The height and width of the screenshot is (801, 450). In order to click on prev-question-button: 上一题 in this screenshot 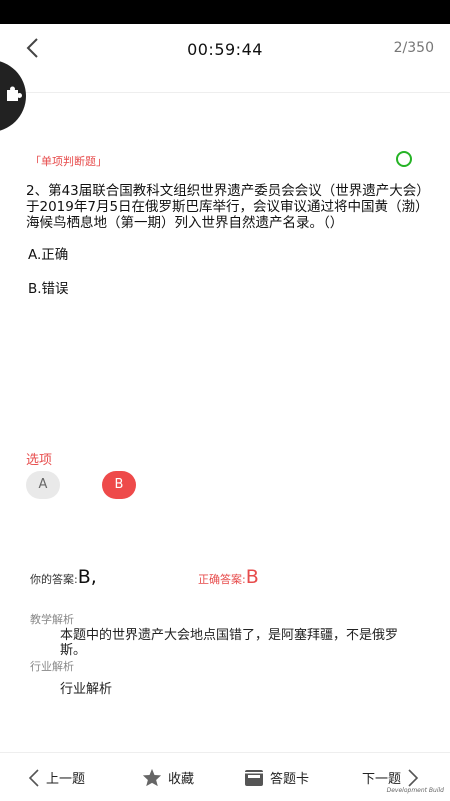, I will do `click(56, 777)`.